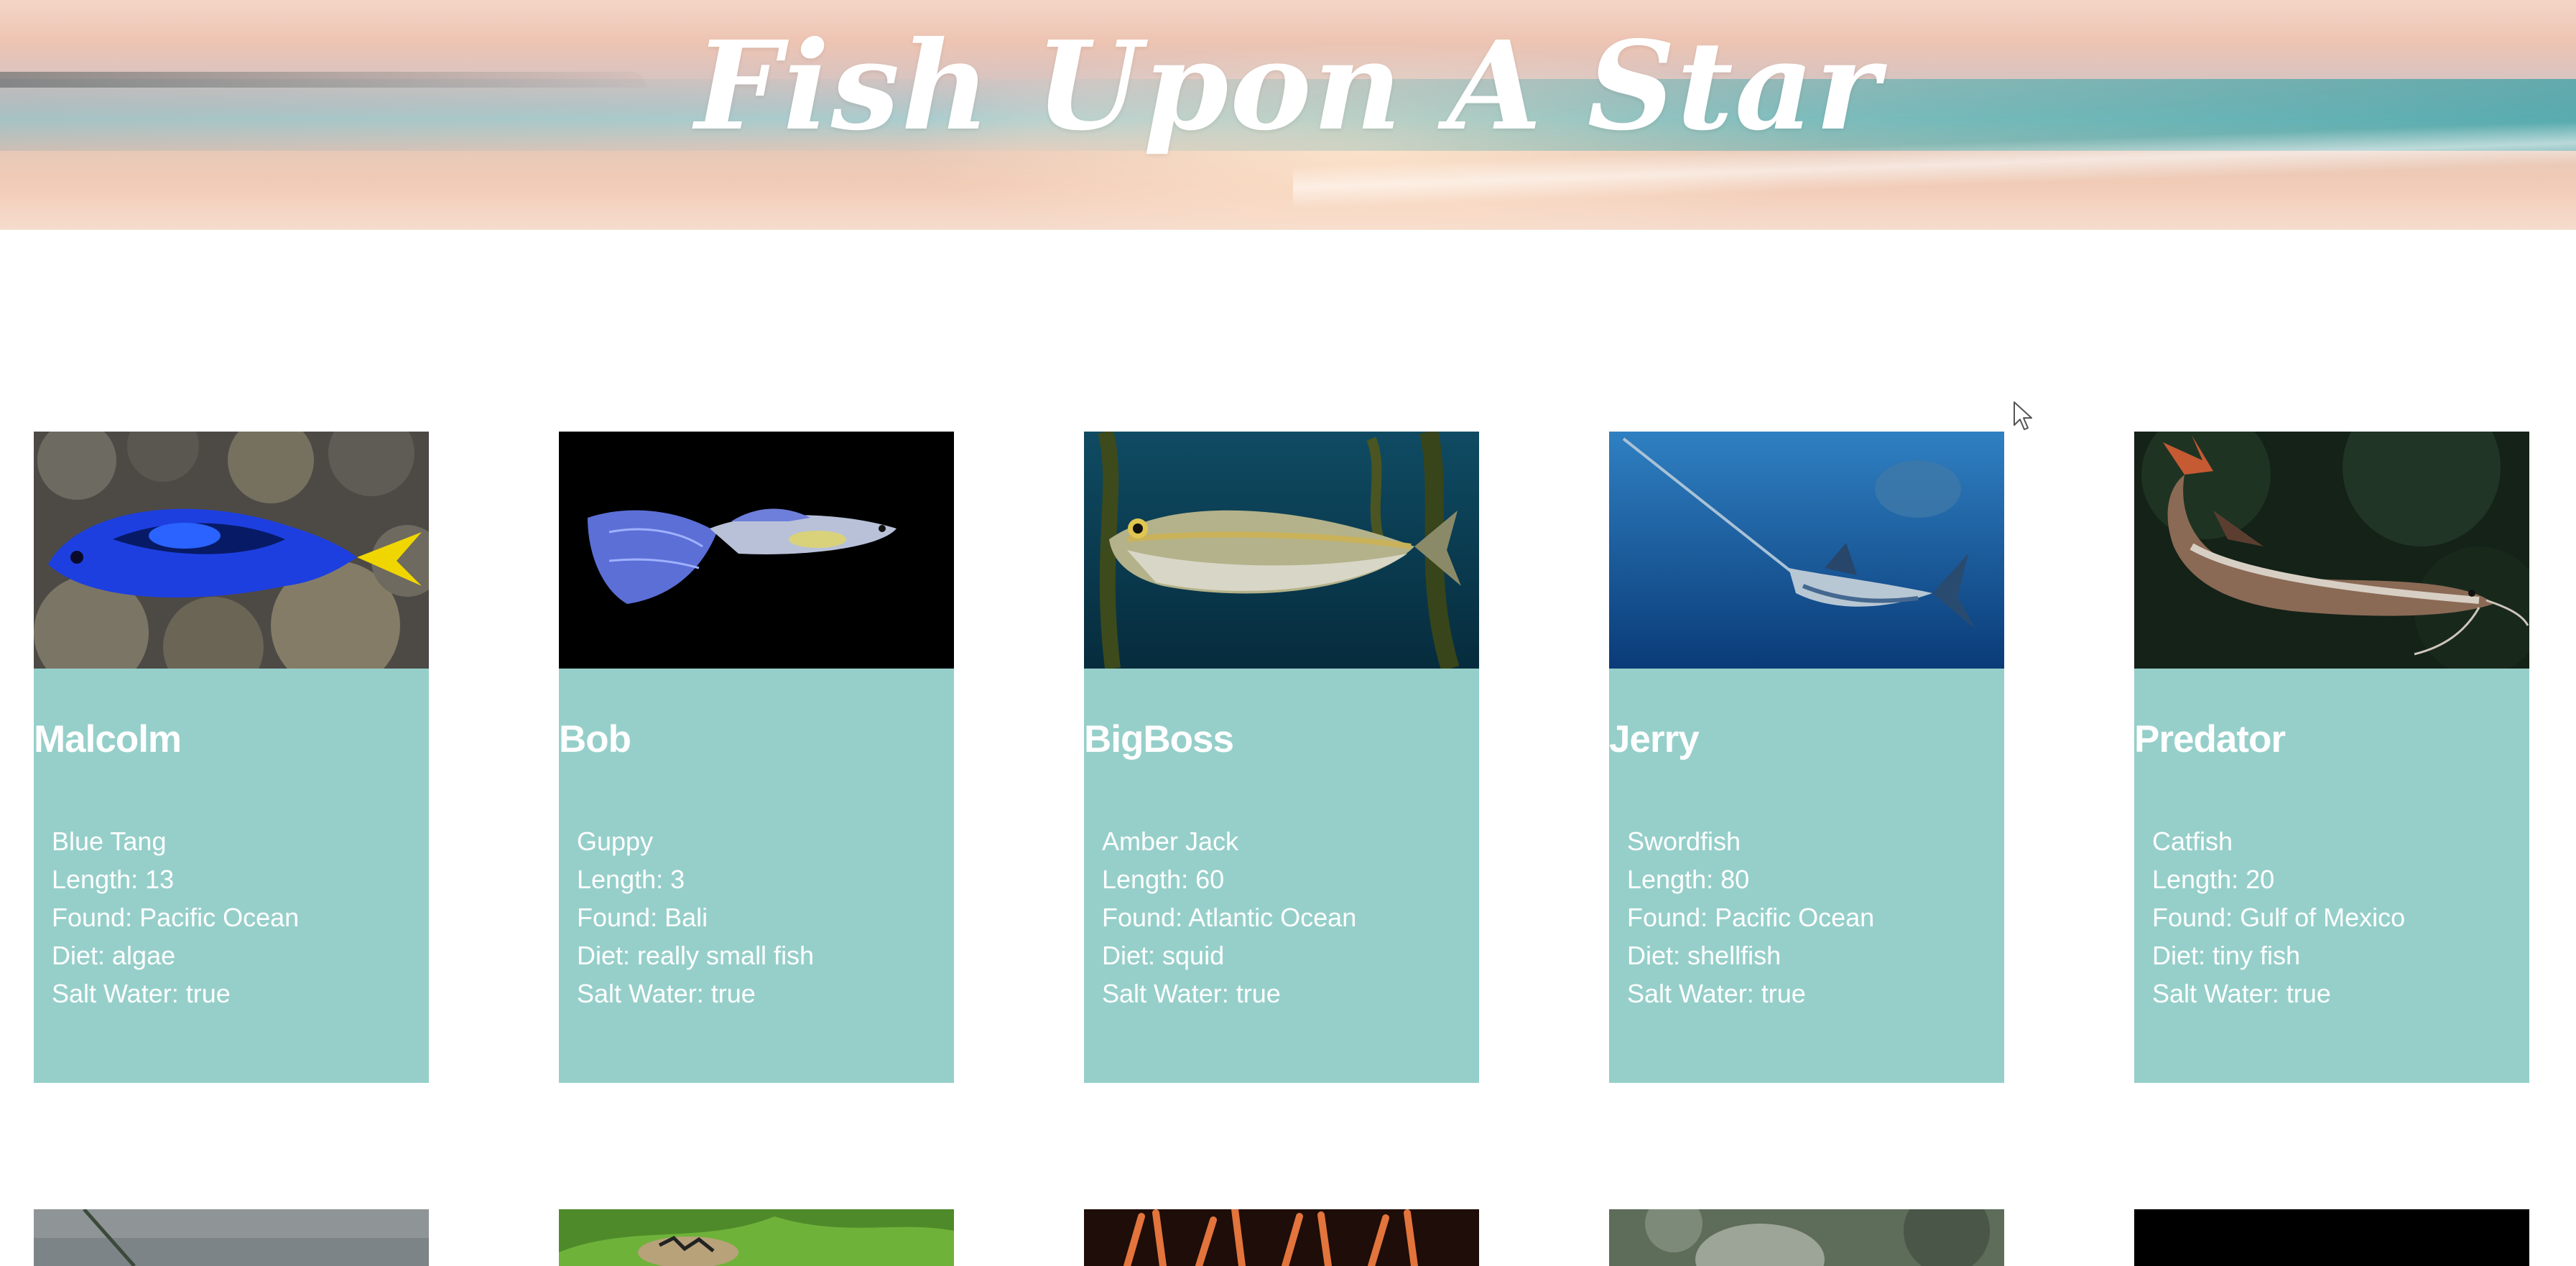  What do you see at coordinates (2226, 955) in the screenshot?
I see `fish-diet: Diet: tiny fish` at bounding box center [2226, 955].